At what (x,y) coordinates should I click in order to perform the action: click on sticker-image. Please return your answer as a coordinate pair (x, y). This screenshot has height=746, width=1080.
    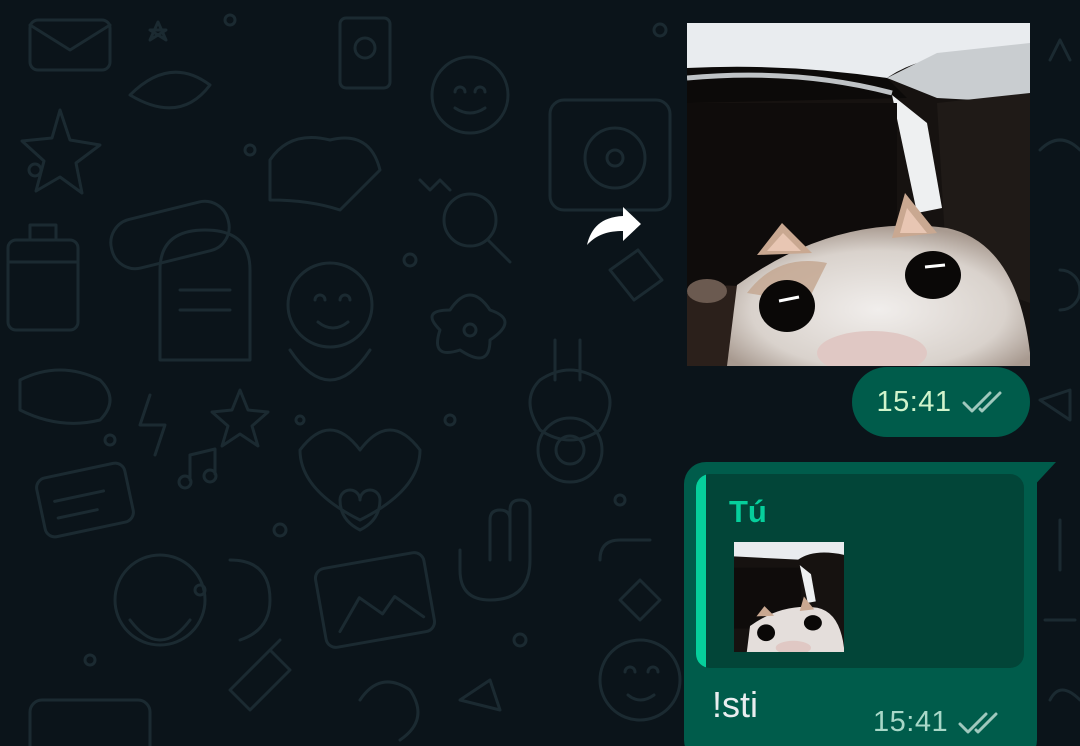
    Looking at the image, I should click on (858, 194).